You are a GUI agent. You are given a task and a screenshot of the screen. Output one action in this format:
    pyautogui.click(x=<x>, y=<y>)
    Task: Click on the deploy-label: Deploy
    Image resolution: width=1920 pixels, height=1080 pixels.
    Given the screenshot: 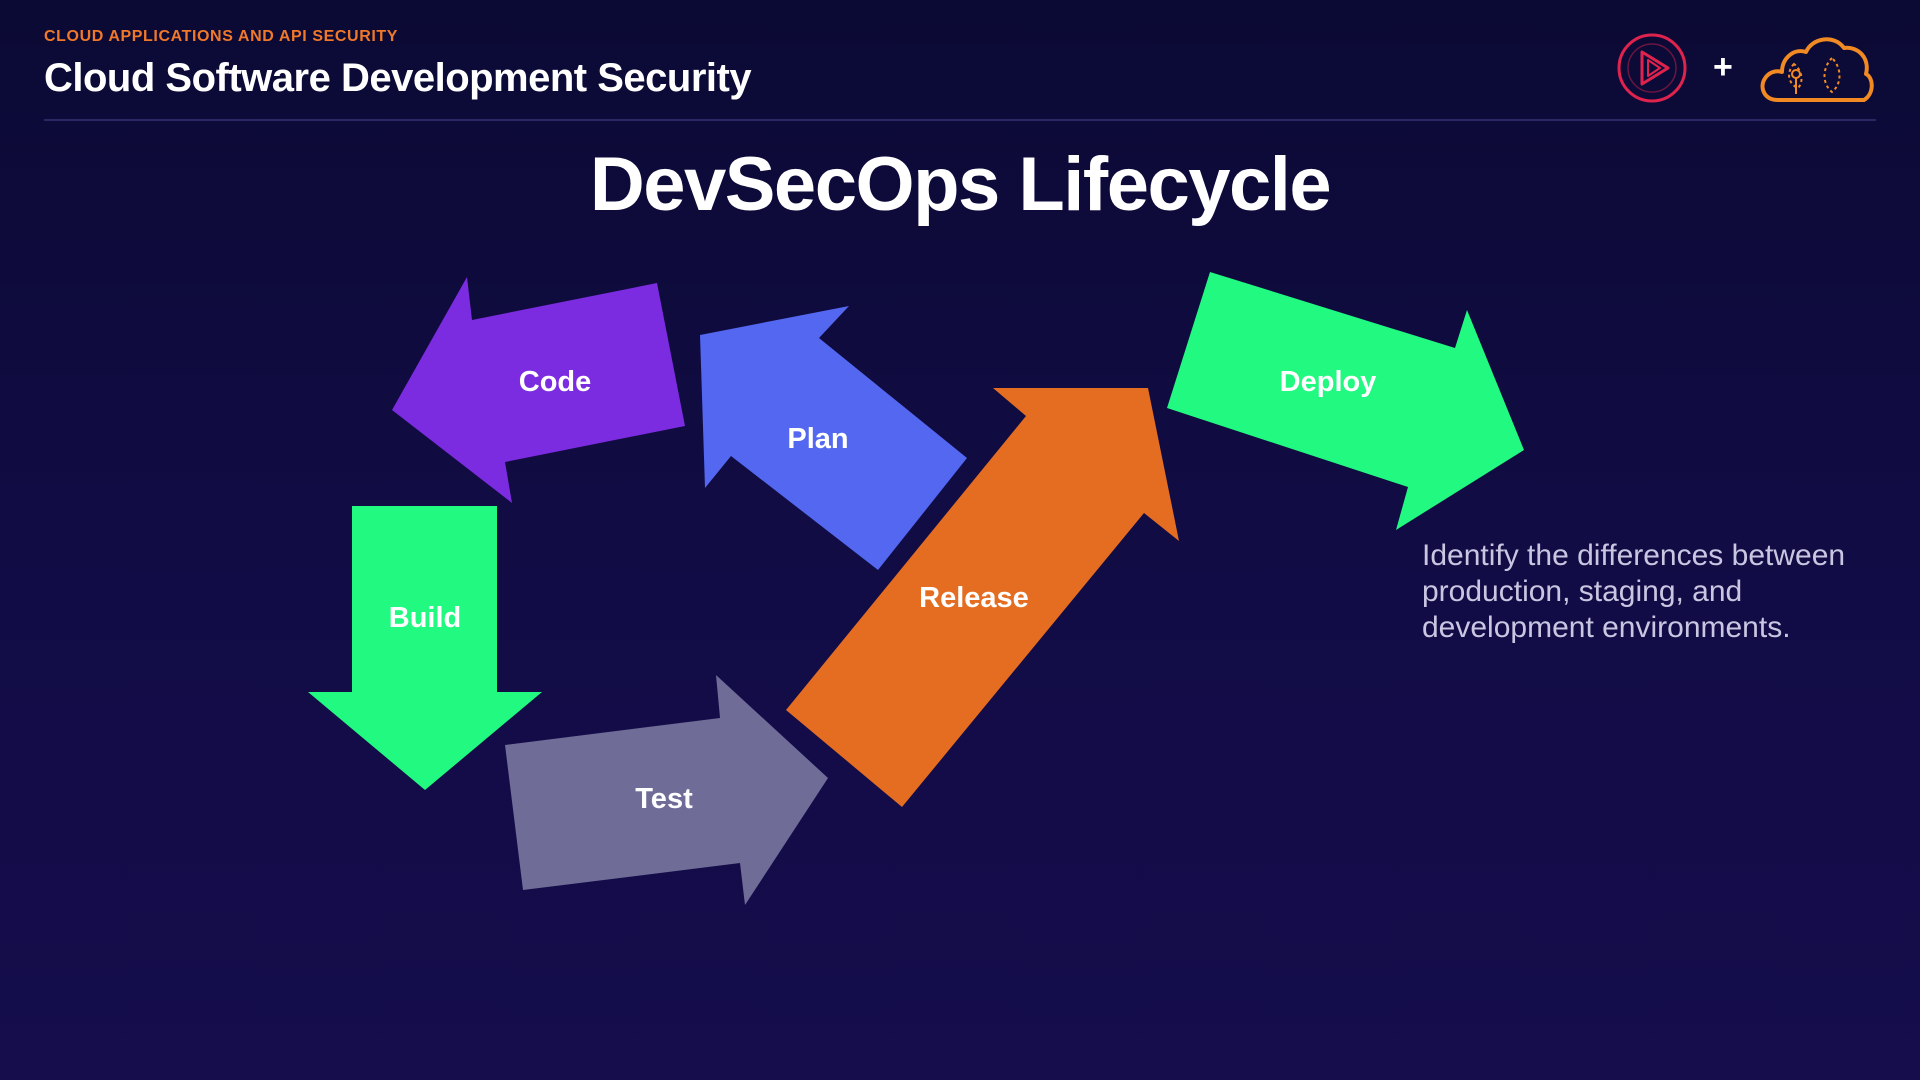 What is the action you would take?
    pyautogui.click(x=1328, y=382)
    